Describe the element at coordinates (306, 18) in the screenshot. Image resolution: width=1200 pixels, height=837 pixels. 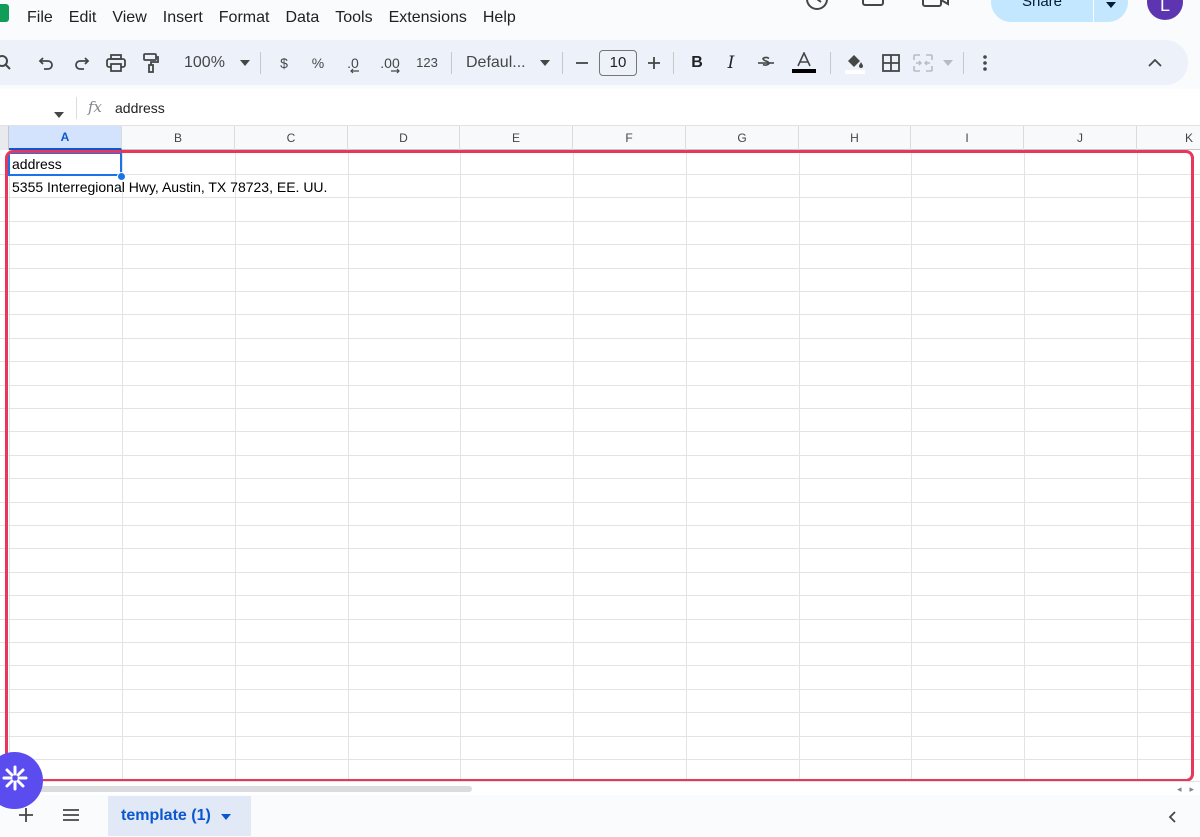
I see `menu-data: Data` at that location.